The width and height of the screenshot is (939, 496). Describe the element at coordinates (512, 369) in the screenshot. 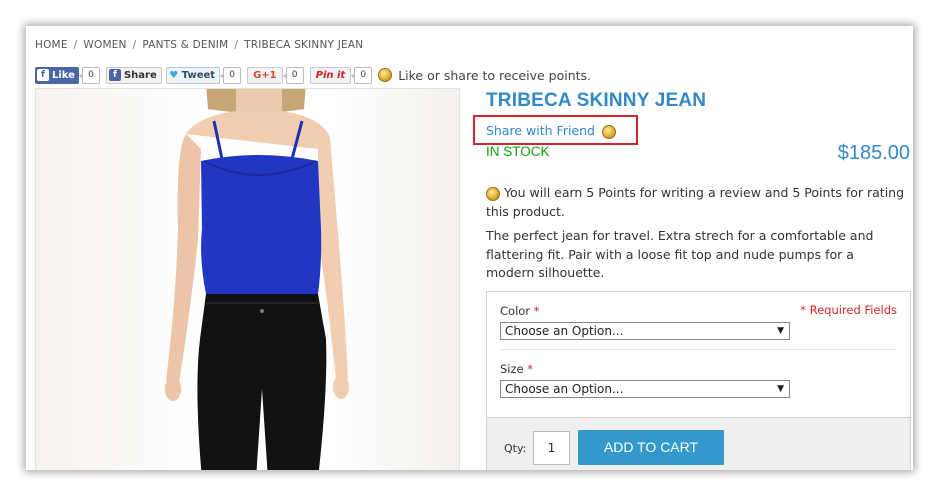

I see `size-label-text: Size` at that location.